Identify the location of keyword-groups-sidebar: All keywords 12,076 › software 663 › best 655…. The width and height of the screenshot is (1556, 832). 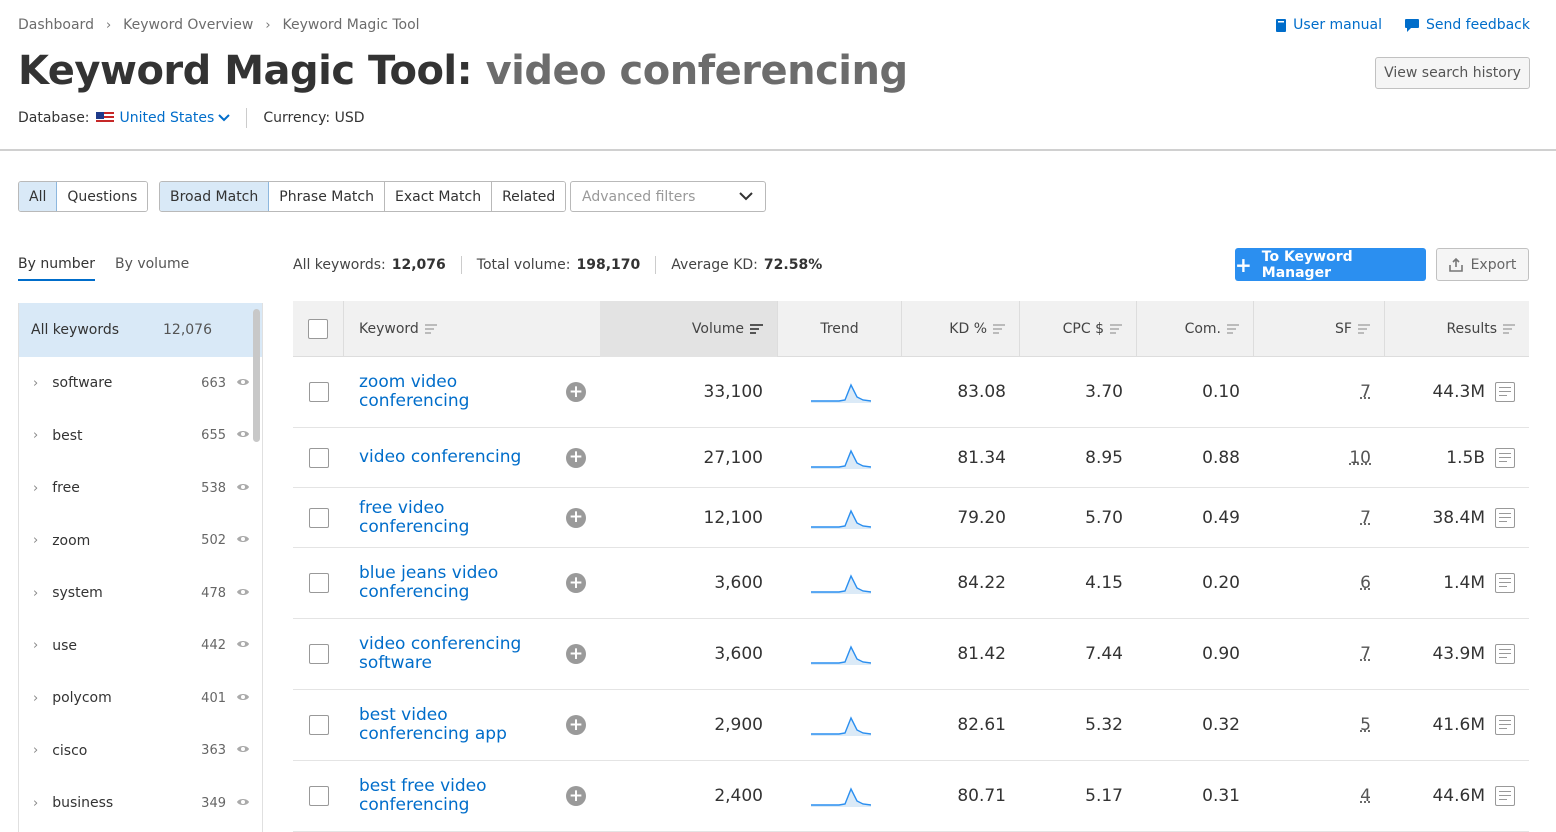
(140, 567).